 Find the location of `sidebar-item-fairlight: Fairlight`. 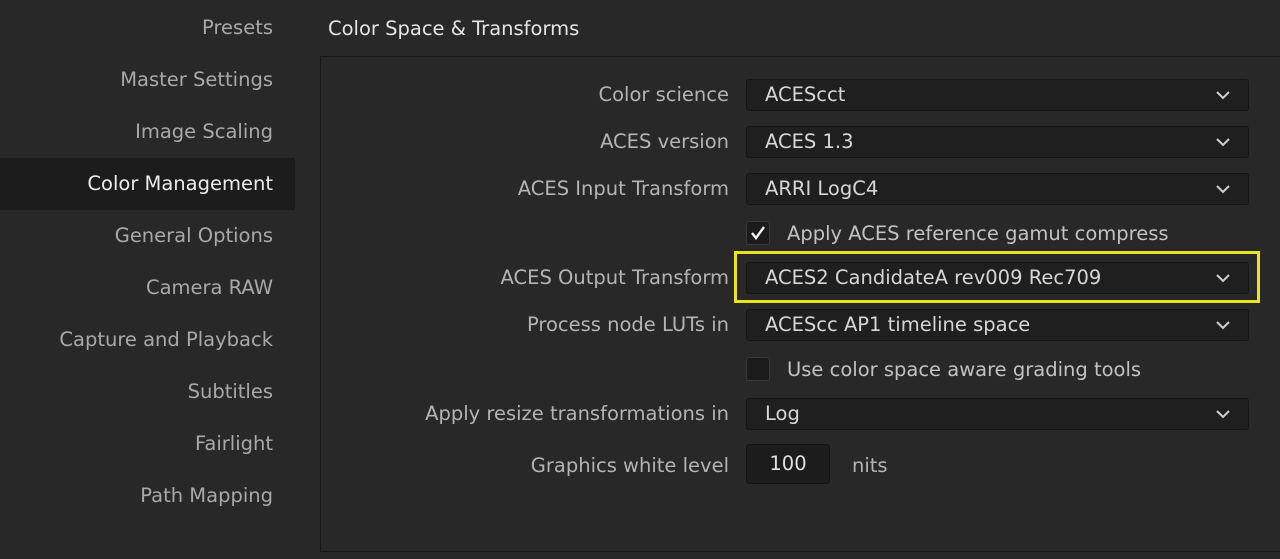

sidebar-item-fairlight: Fairlight is located at coordinates (147, 444).